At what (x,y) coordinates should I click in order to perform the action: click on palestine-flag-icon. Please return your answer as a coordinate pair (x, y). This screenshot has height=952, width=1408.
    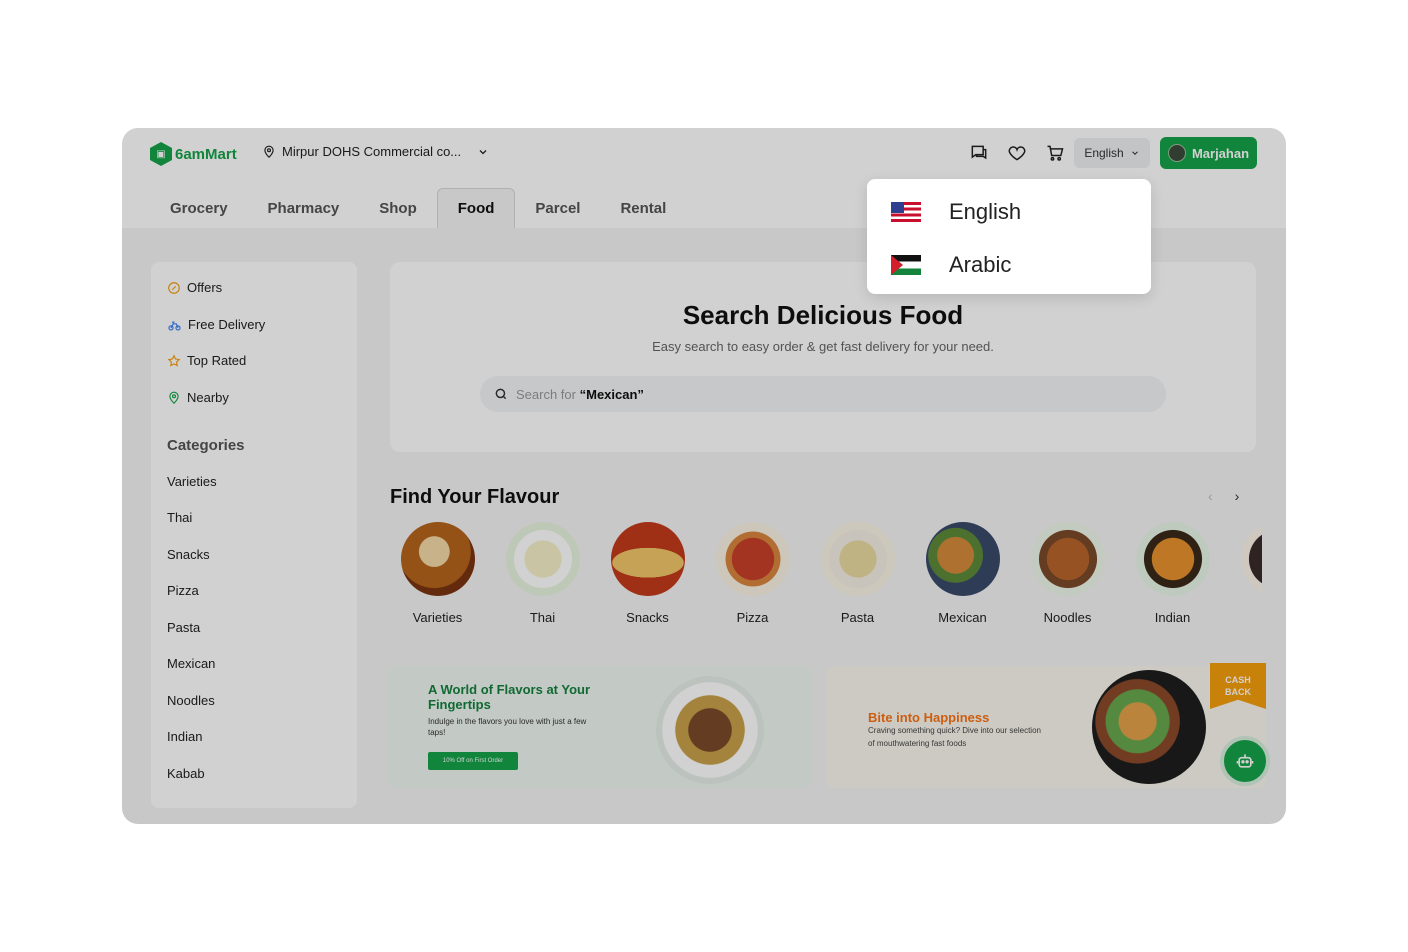
    Looking at the image, I should click on (906, 265).